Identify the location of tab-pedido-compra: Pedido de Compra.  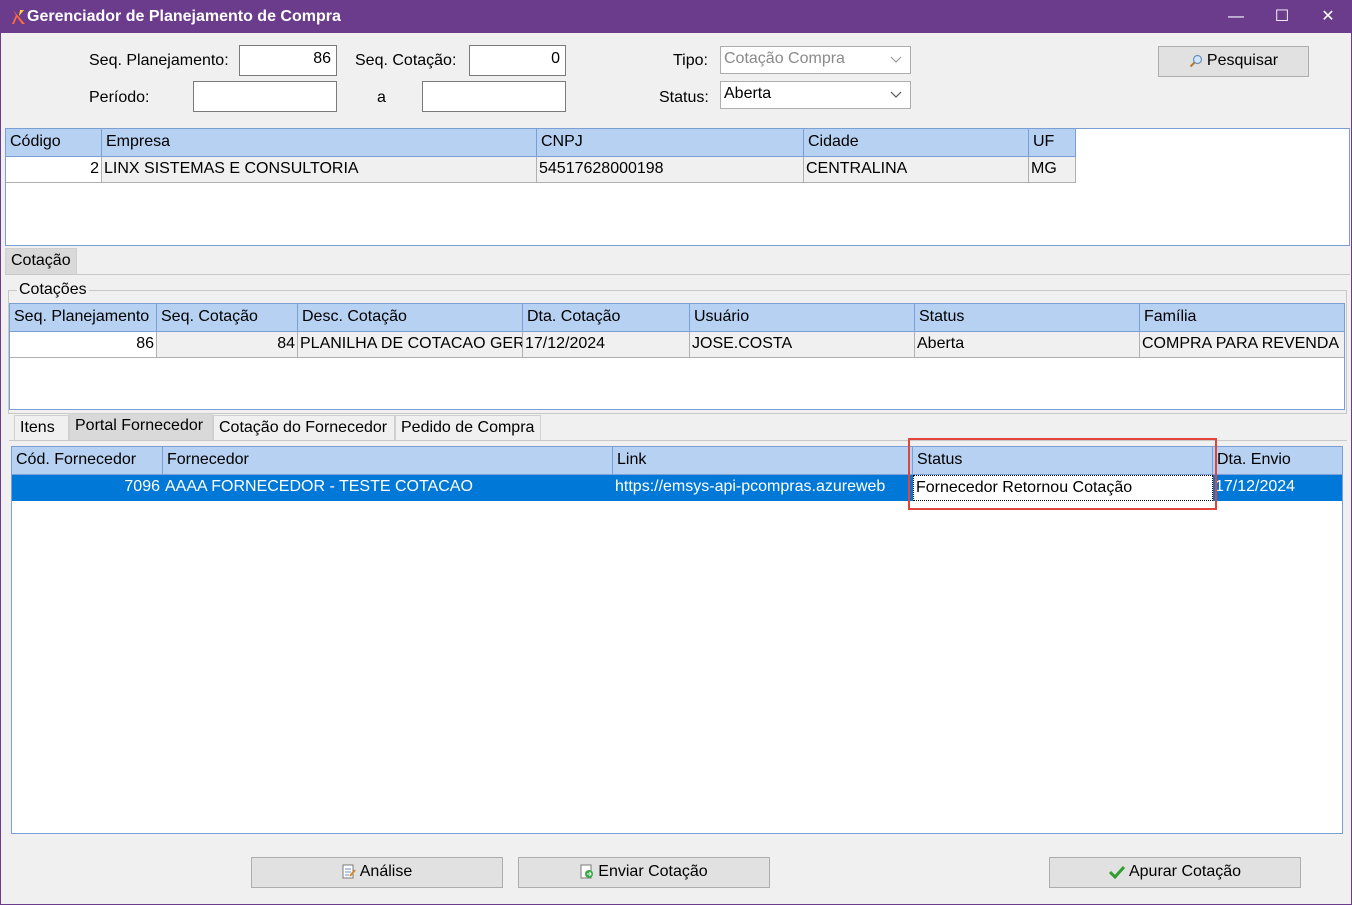
(468, 428).